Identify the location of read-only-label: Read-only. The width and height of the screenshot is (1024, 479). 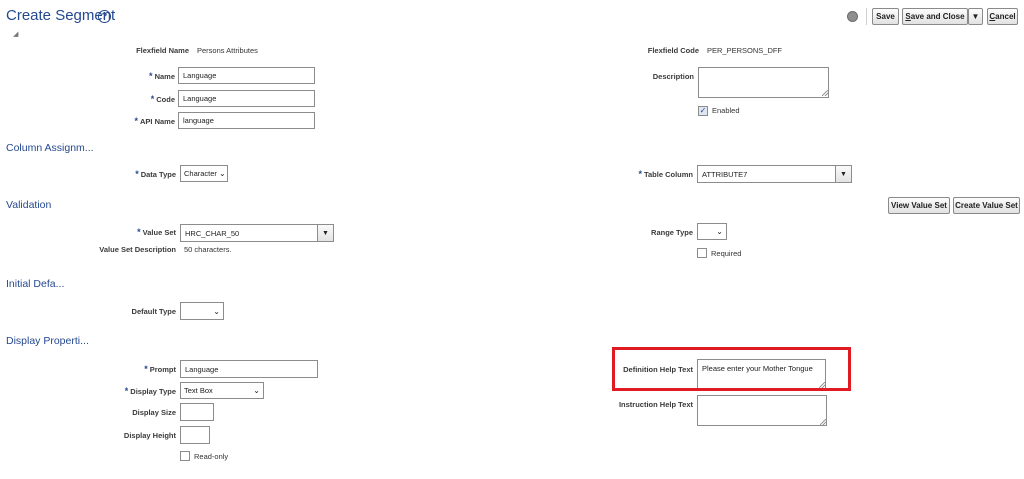
(211, 456).